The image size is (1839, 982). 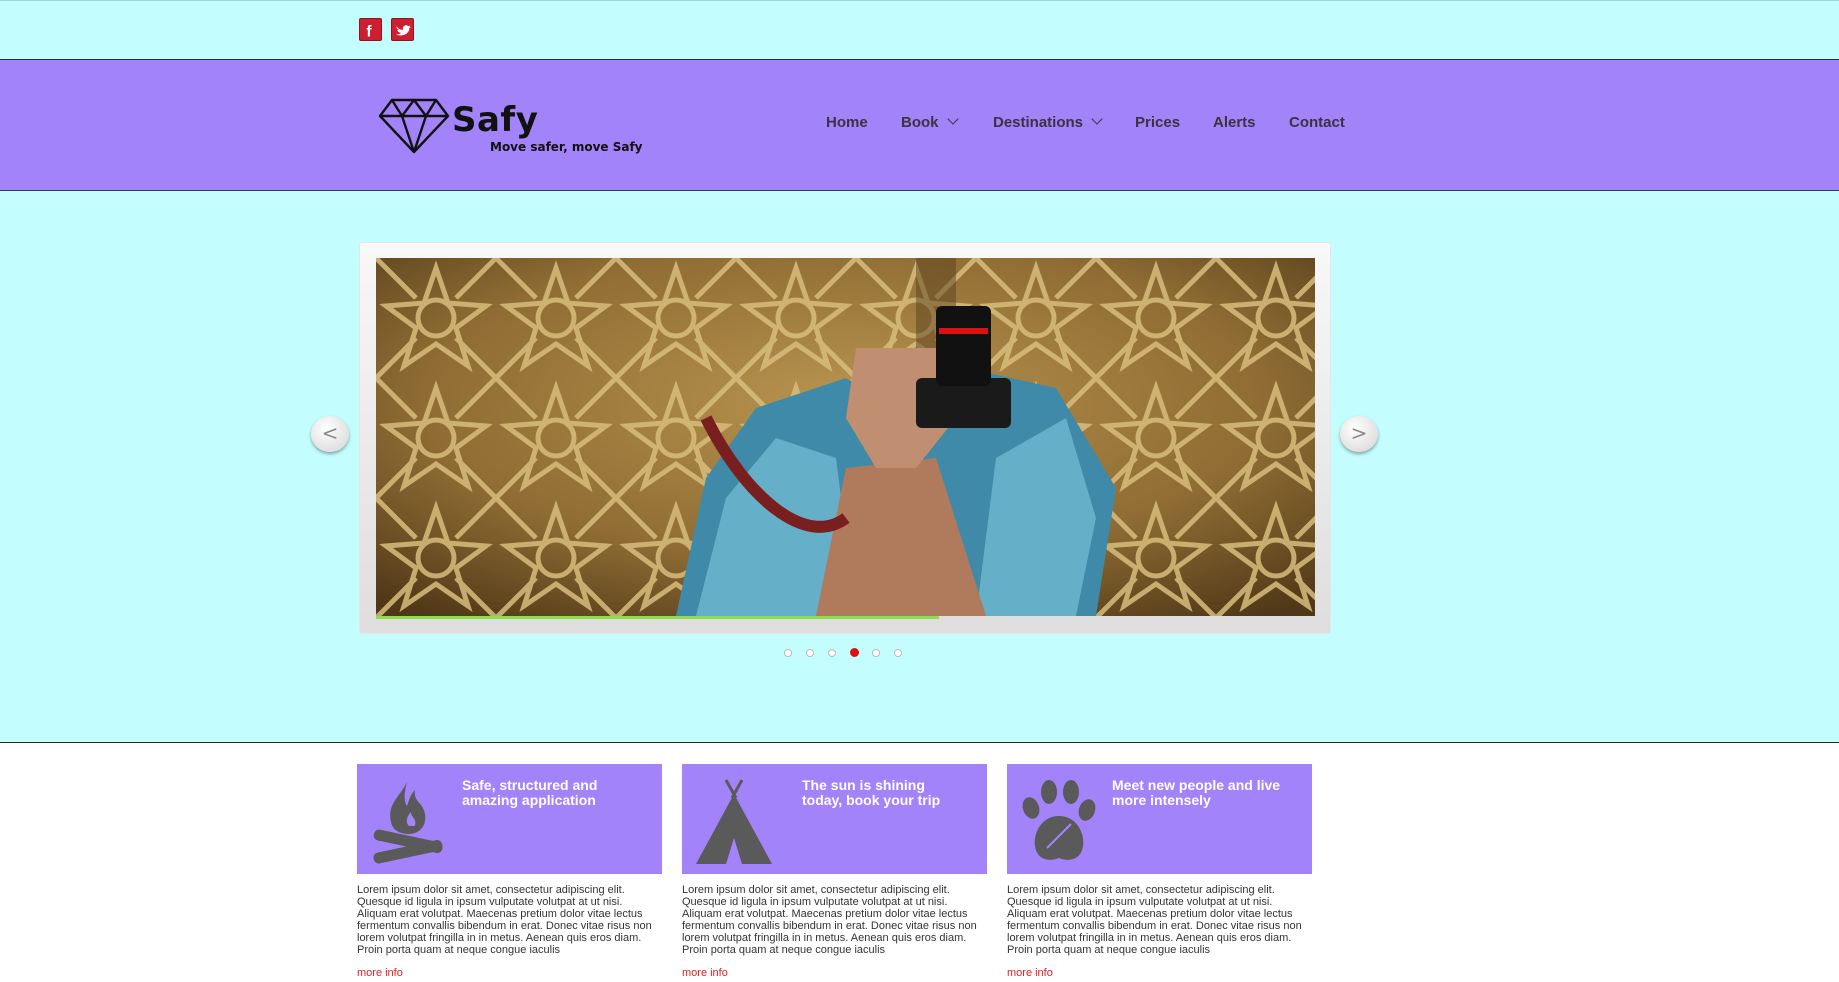 I want to click on nav-home: Home, so click(x=847, y=122).